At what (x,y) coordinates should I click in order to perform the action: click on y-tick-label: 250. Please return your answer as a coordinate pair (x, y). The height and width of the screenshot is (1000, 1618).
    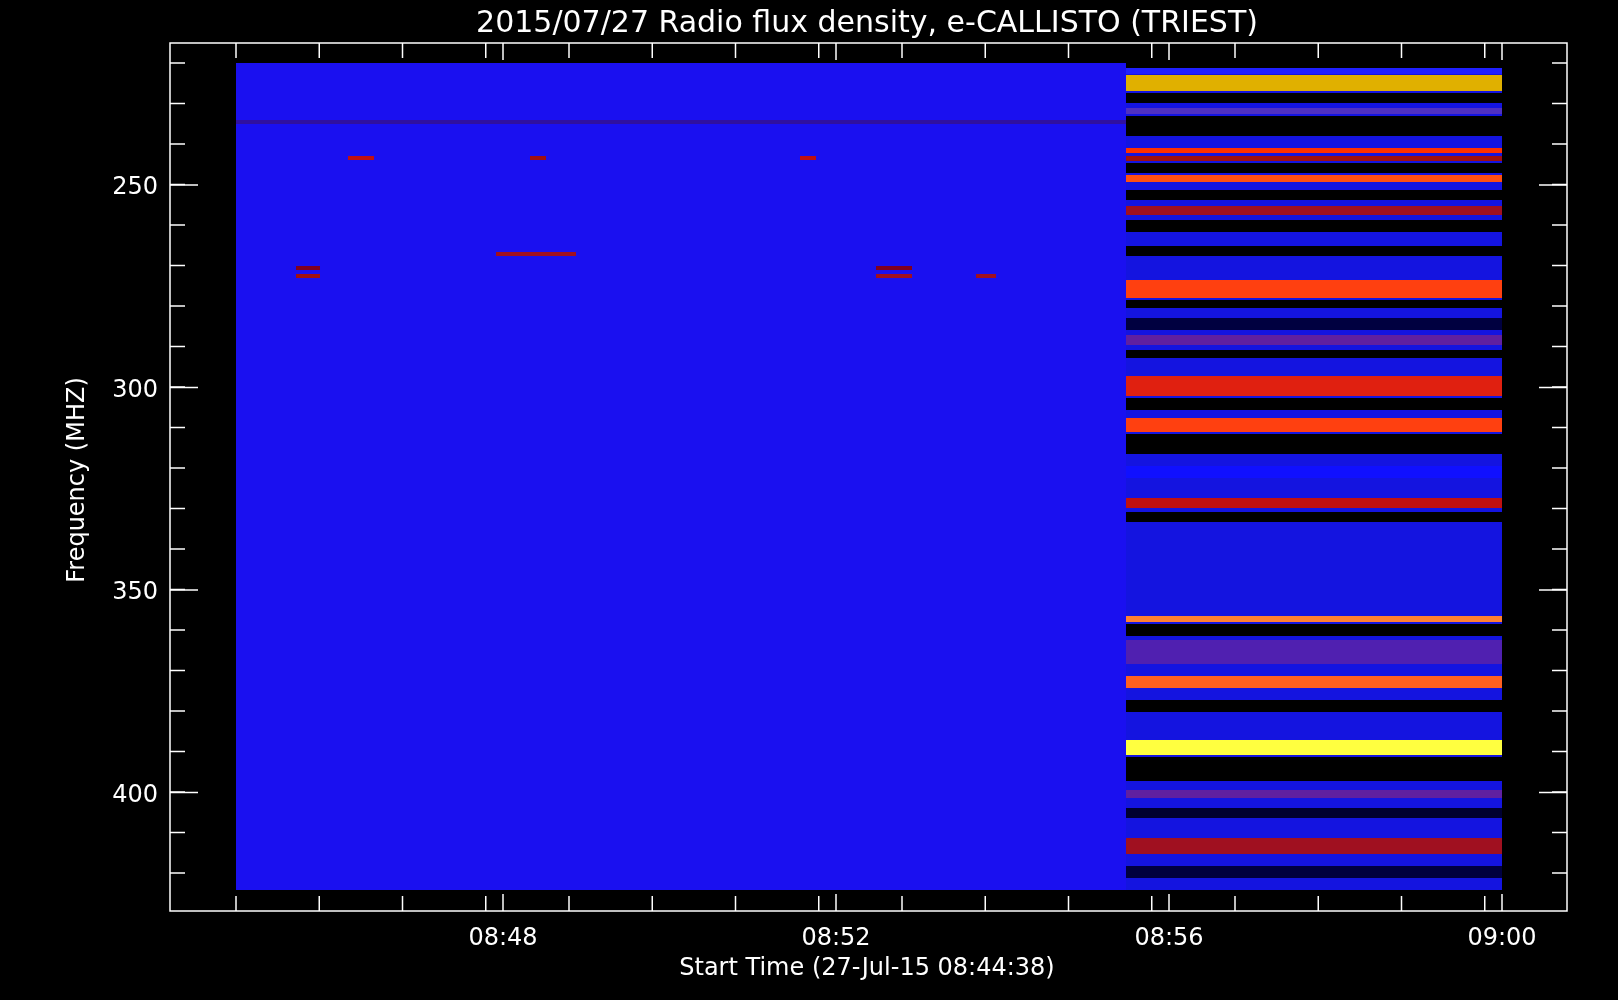
    Looking at the image, I should click on (135, 186).